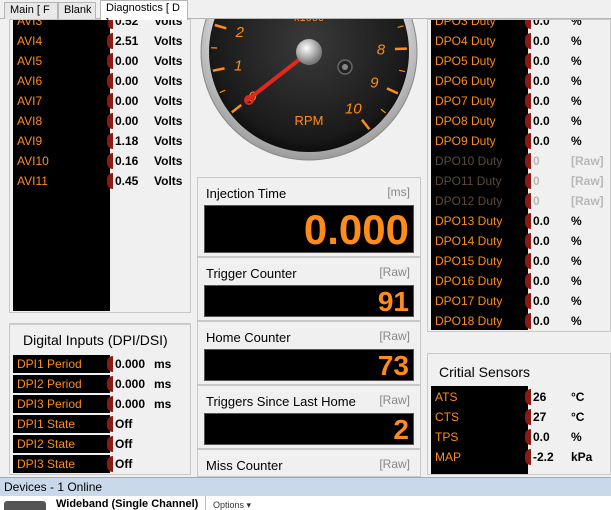 This screenshot has height=510, width=611. What do you see at coordinates (520, 281) in the screenshot?
I see `dpo-row: DPO16 Duty 0.0%` at bounding box center [520, 281].